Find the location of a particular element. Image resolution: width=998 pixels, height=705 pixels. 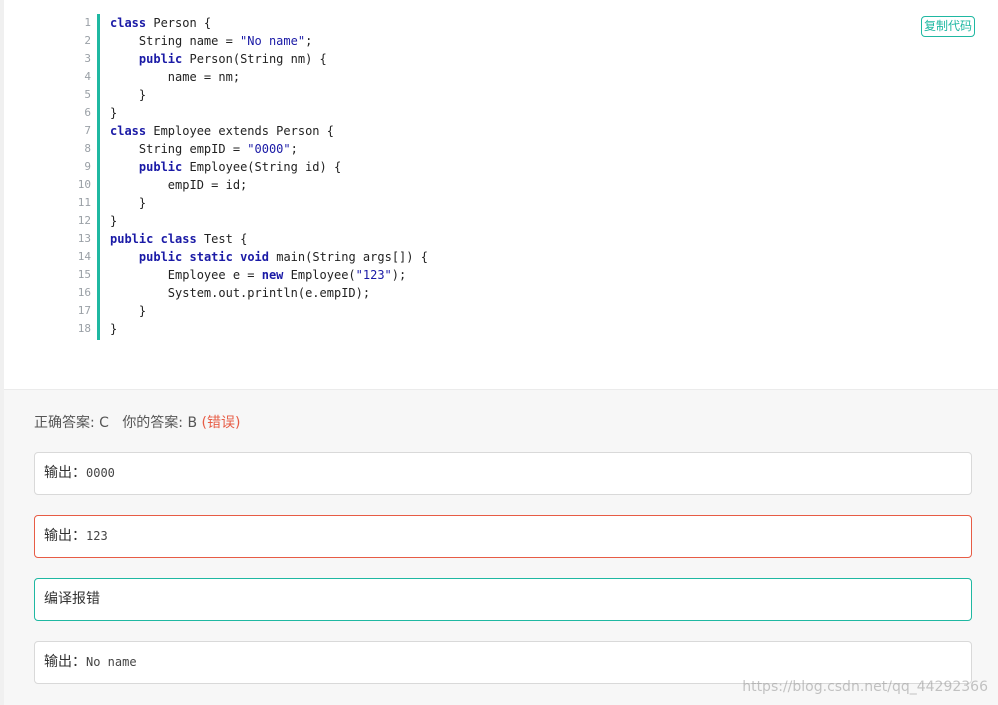

code-text: public Person(String nm) { is located at coordinates (232, 59).